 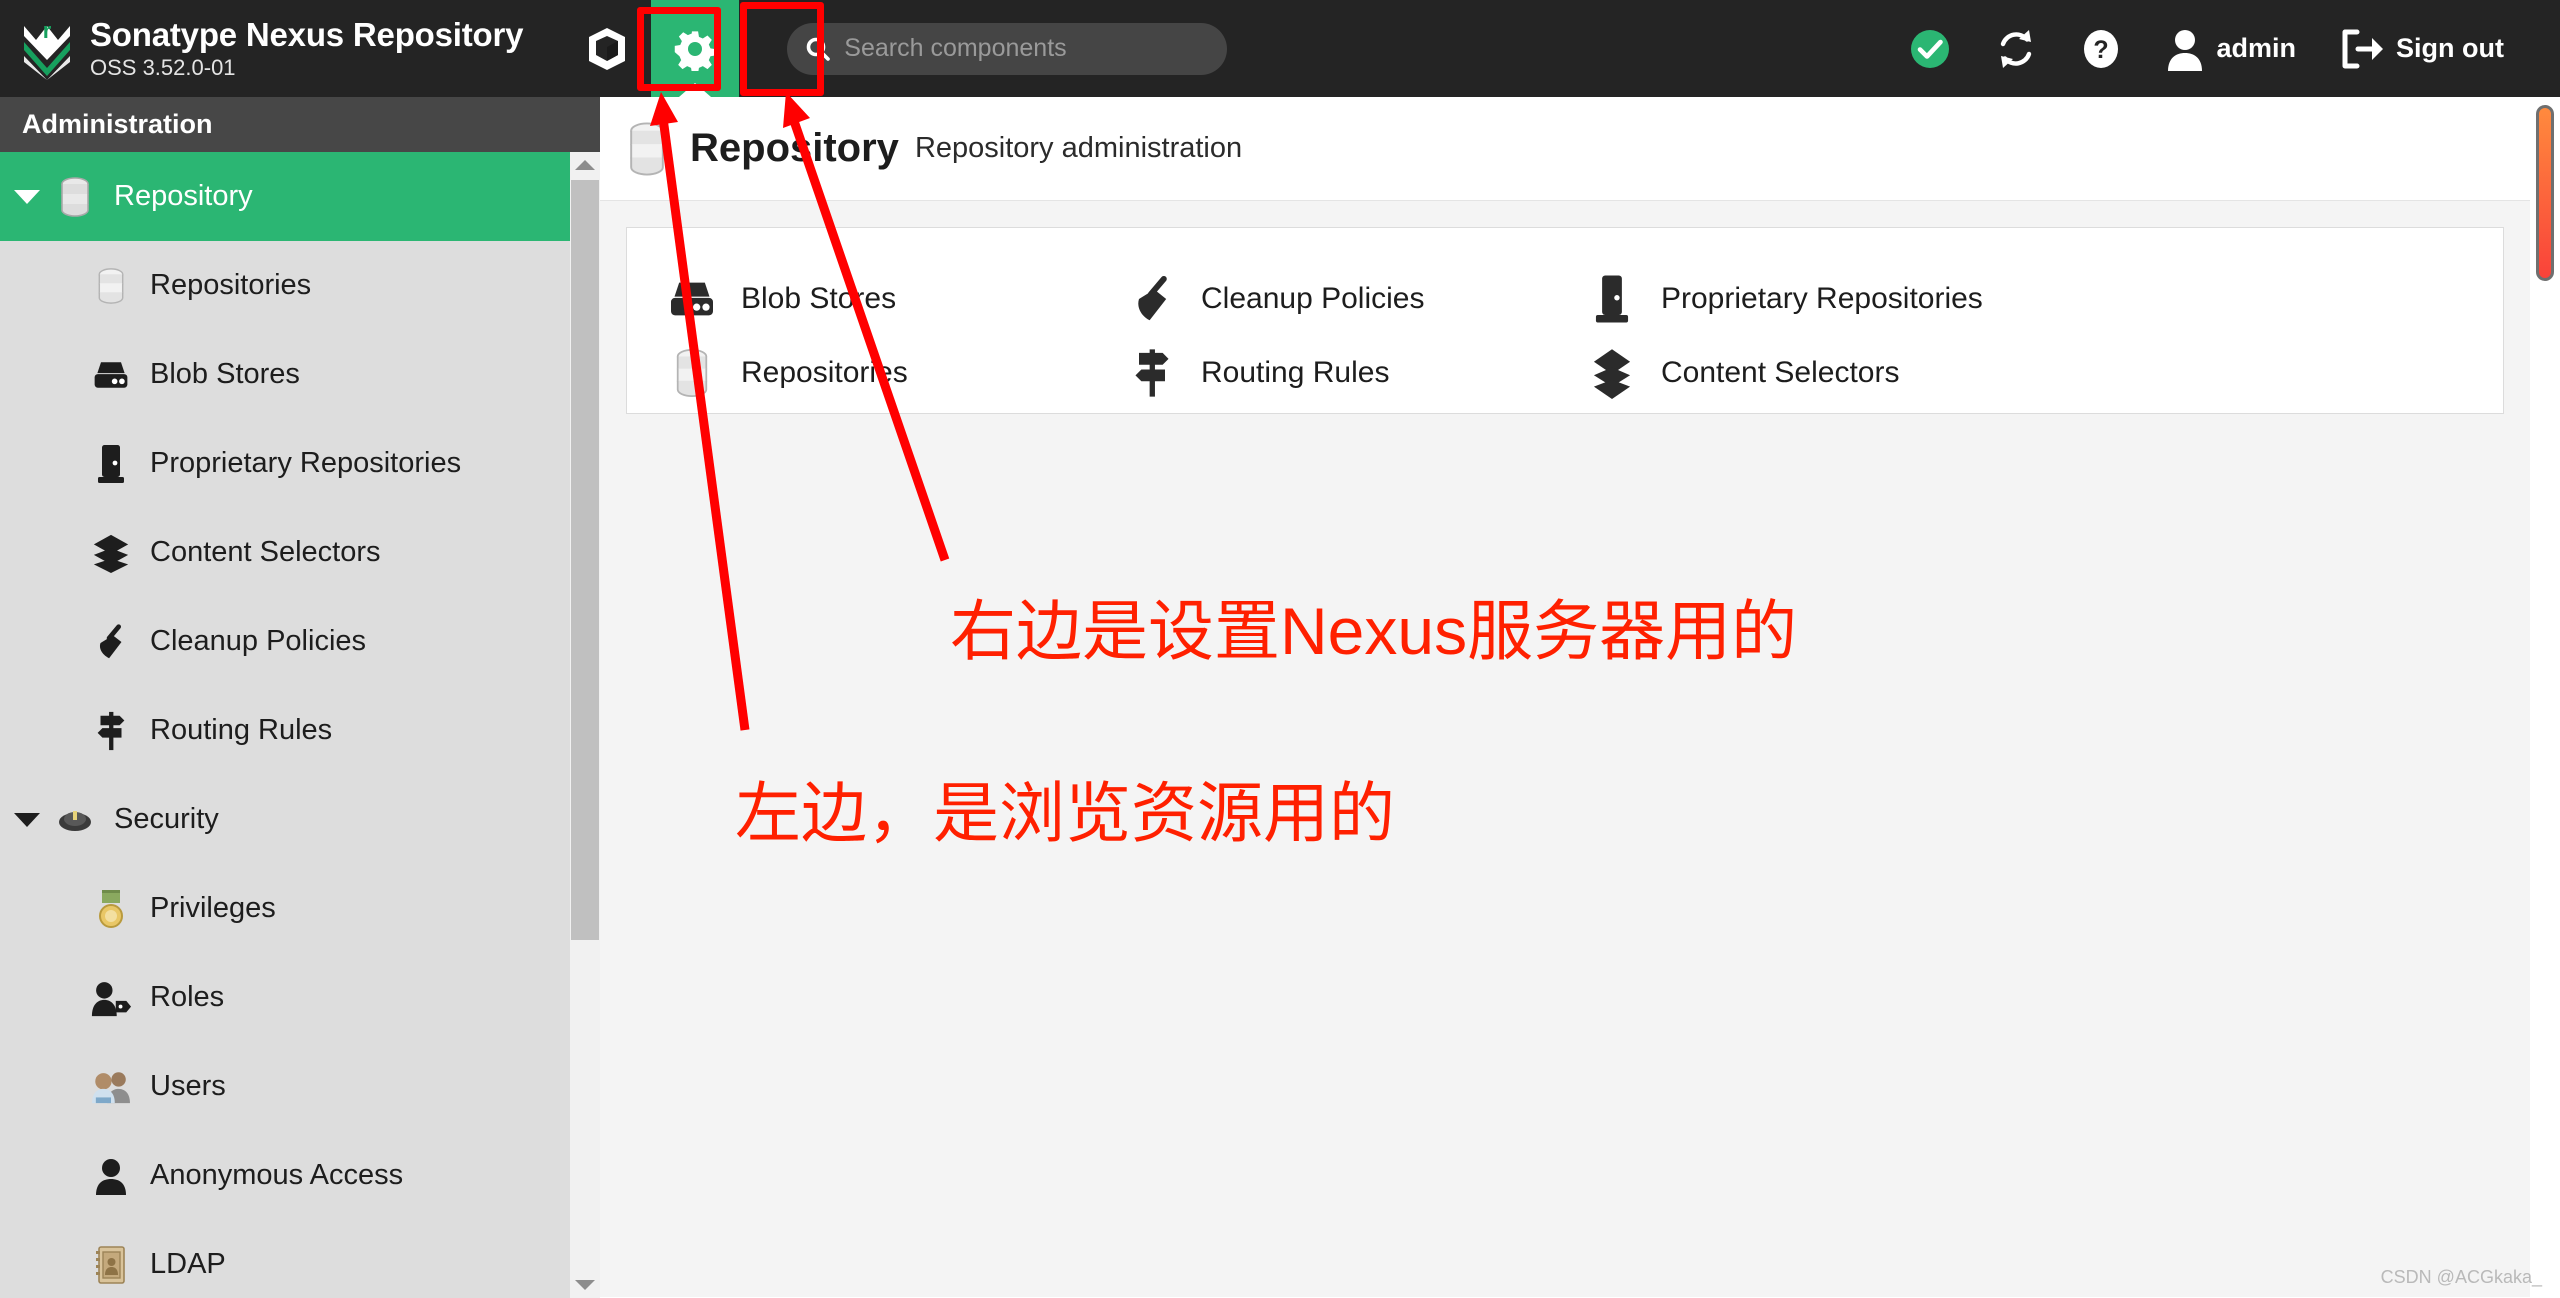 I want to click on header-right-actions: ? admin Sign out, so click(x=2207, y=49).